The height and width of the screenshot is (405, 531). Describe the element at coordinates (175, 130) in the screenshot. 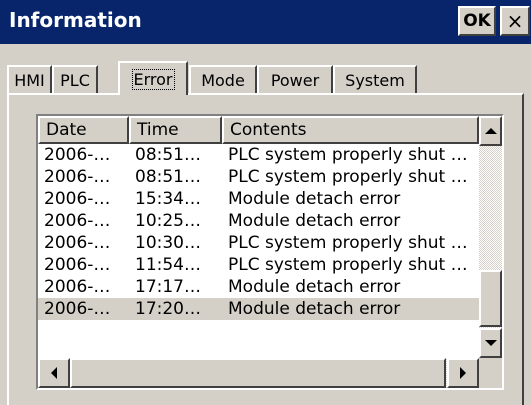

I see `column-header-time: Time` at that location.